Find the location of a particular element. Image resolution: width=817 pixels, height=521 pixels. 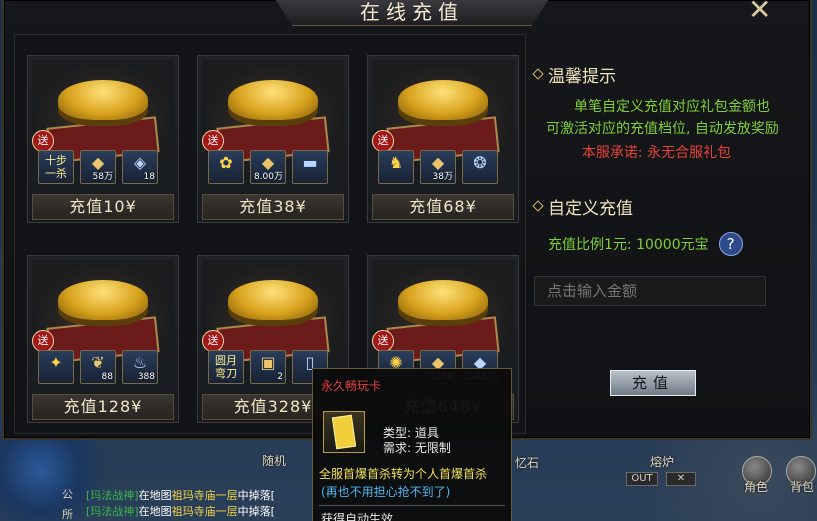

reward-item: ✦ is located at coordinates (56, 367).